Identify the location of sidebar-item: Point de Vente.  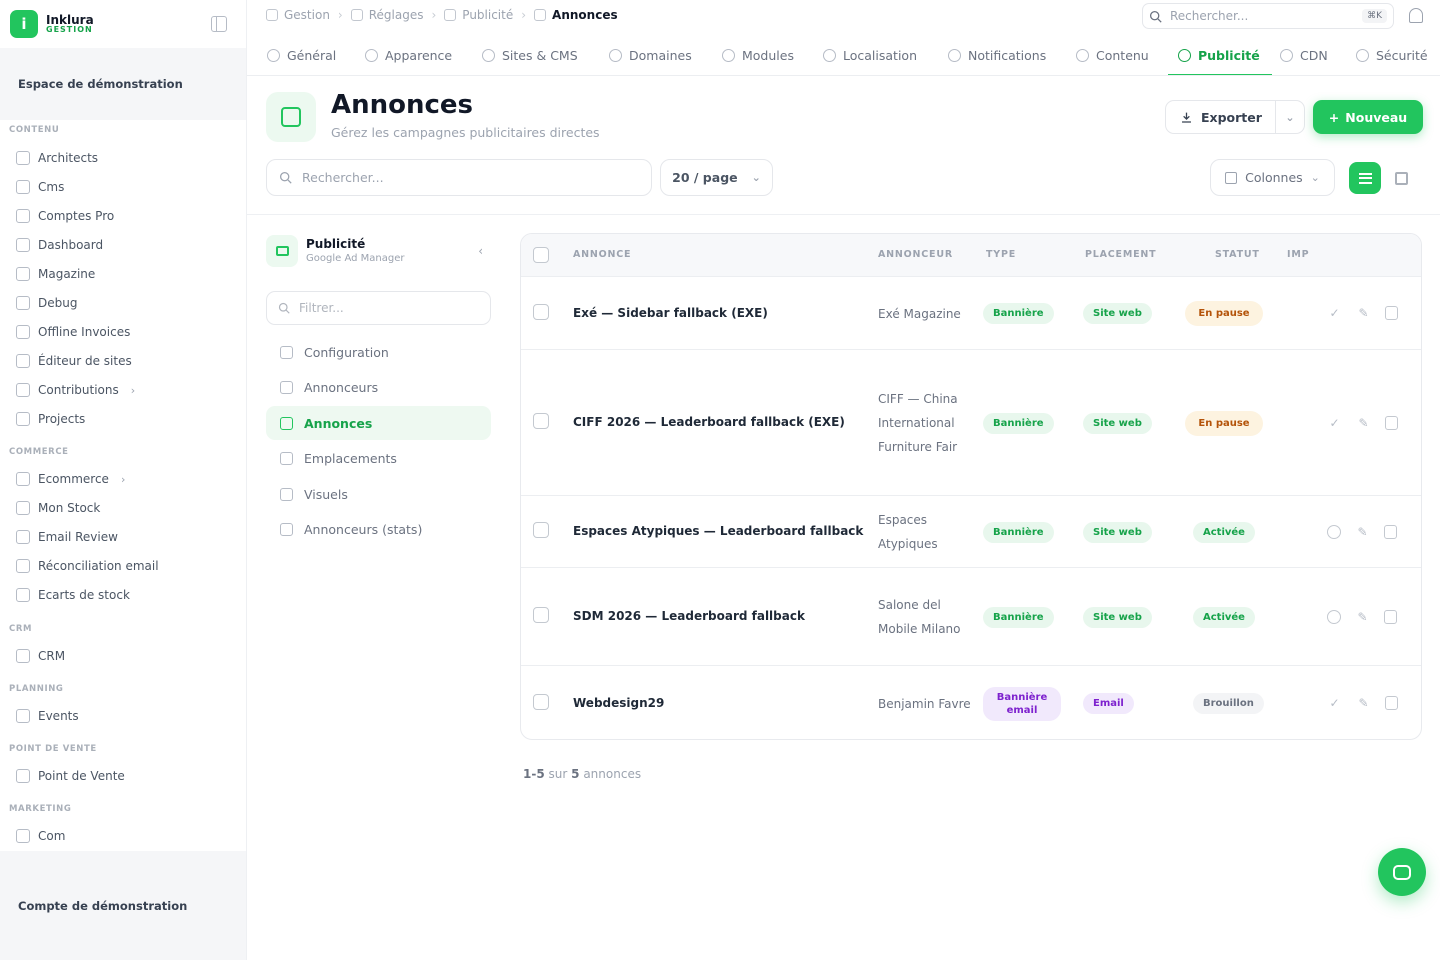
(70, 776).